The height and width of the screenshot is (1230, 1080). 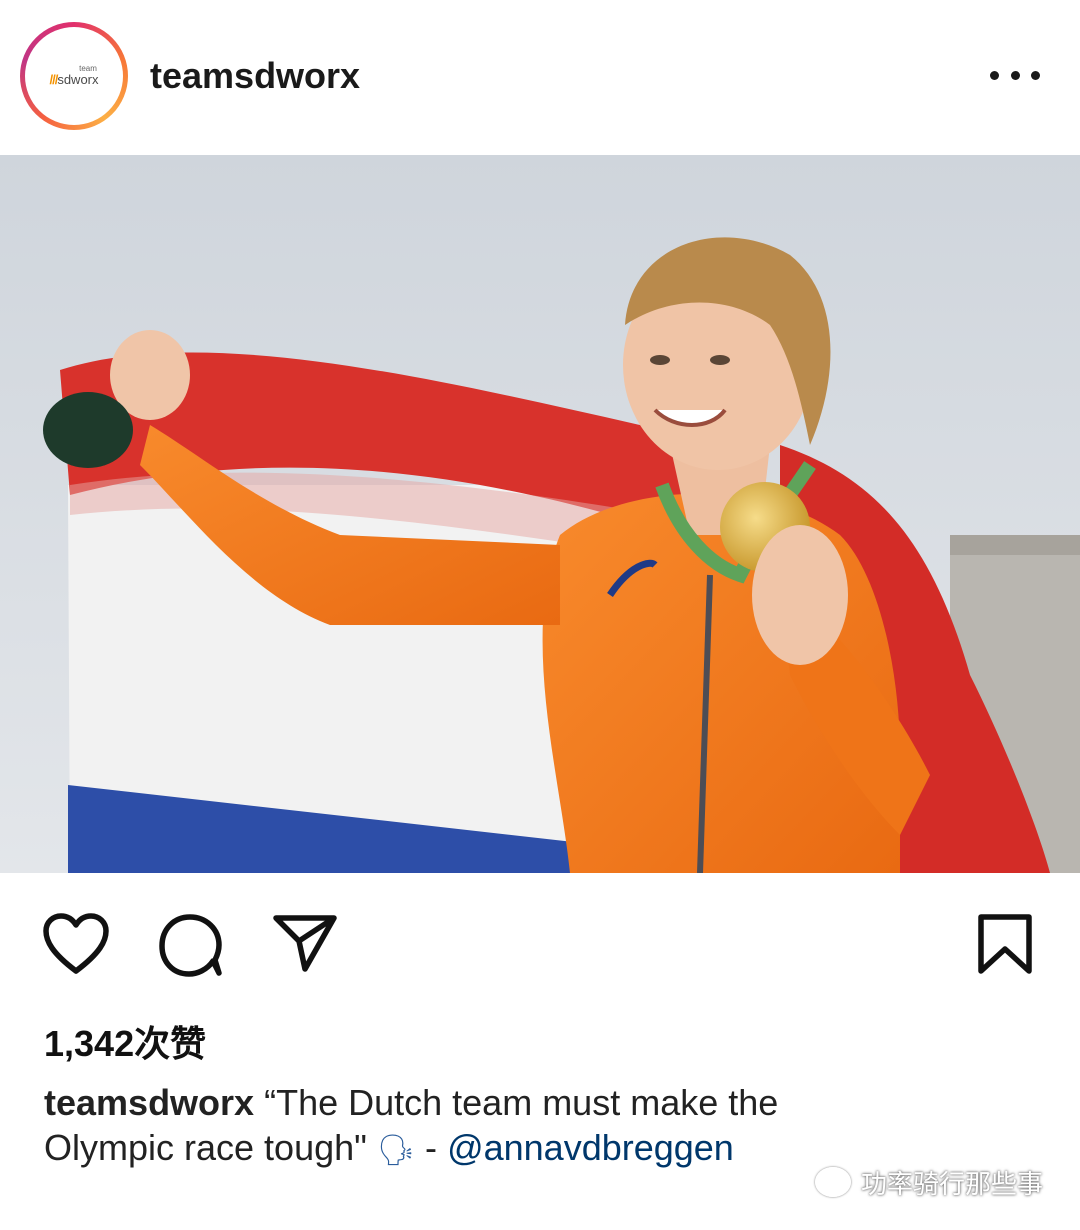 I want to click on post-actions-bar, so click(x=540, y=933).